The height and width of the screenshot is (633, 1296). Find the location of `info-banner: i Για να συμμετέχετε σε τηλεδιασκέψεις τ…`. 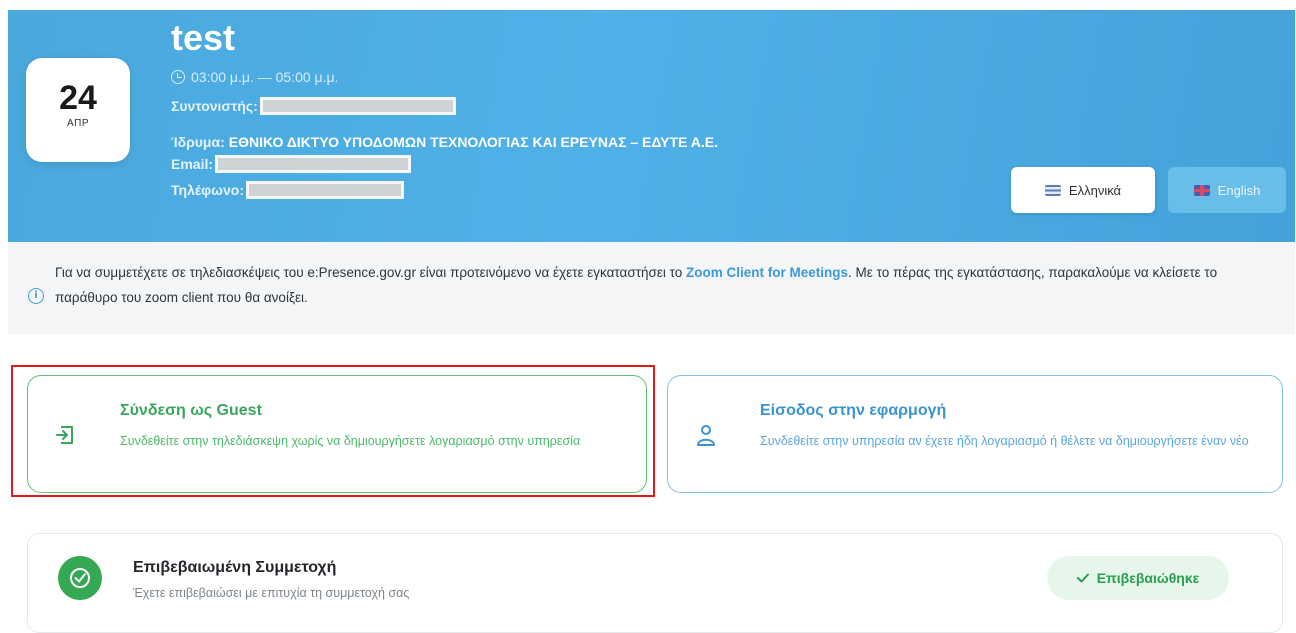

info-banner: i Για να συμμετέχετε σε τηλεδιασκέψεις τ… is located at coordinates (651, 288).